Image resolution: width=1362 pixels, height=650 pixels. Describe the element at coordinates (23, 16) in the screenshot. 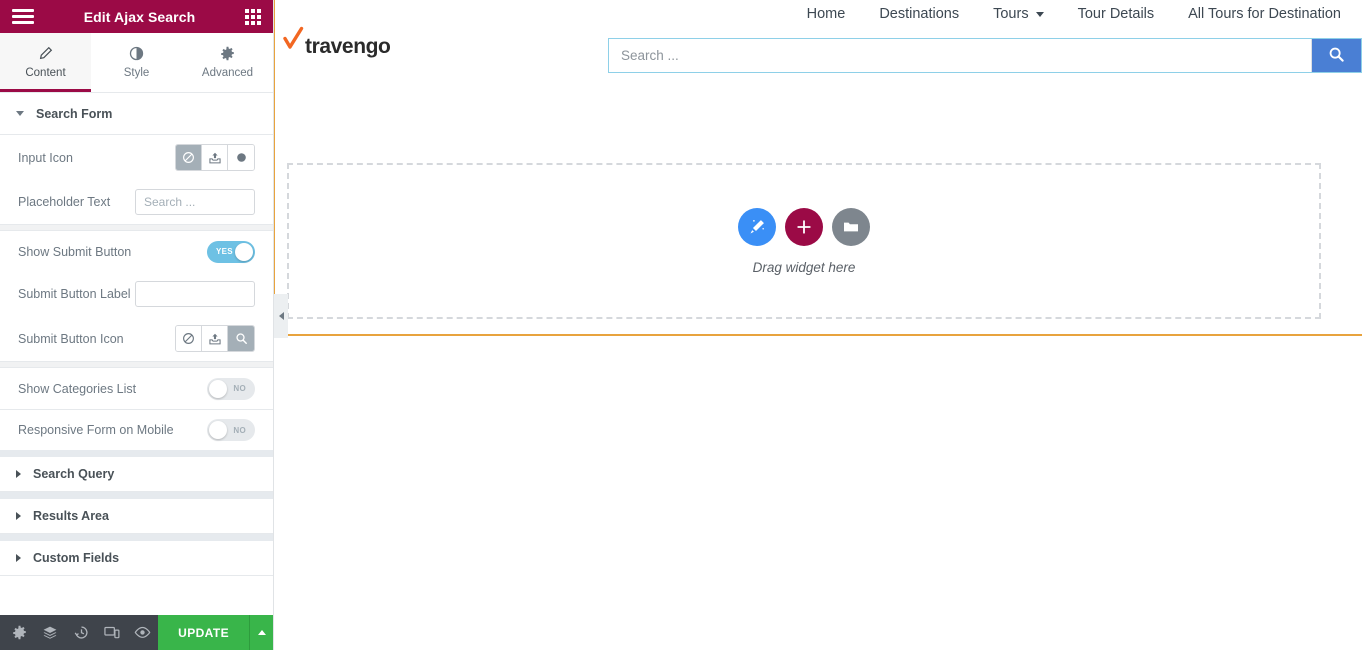

I see `hamburger-menu-icon` at that location.